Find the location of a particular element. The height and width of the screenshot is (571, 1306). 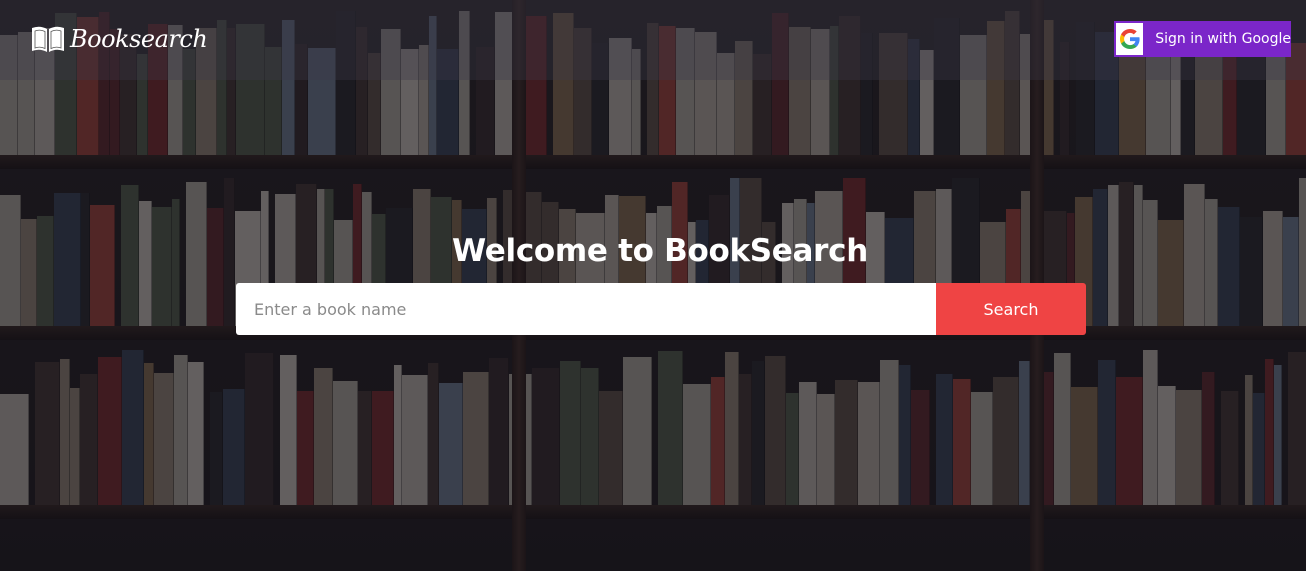

open-book-icon is located at coordinates (48, 39).